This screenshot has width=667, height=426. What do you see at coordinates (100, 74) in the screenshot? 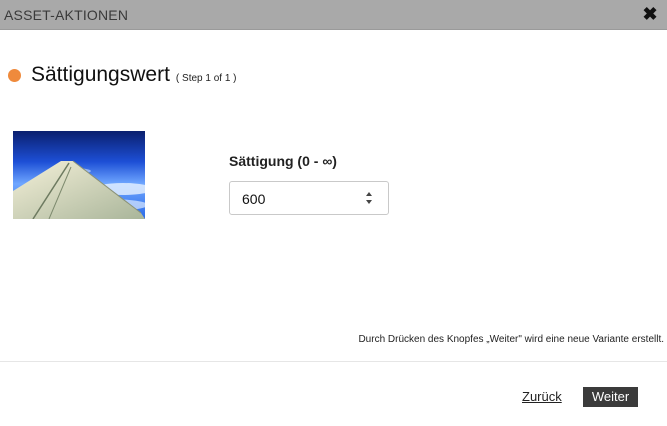
I see `page-title: Sättigungswert` at bounding box center [100, 74].